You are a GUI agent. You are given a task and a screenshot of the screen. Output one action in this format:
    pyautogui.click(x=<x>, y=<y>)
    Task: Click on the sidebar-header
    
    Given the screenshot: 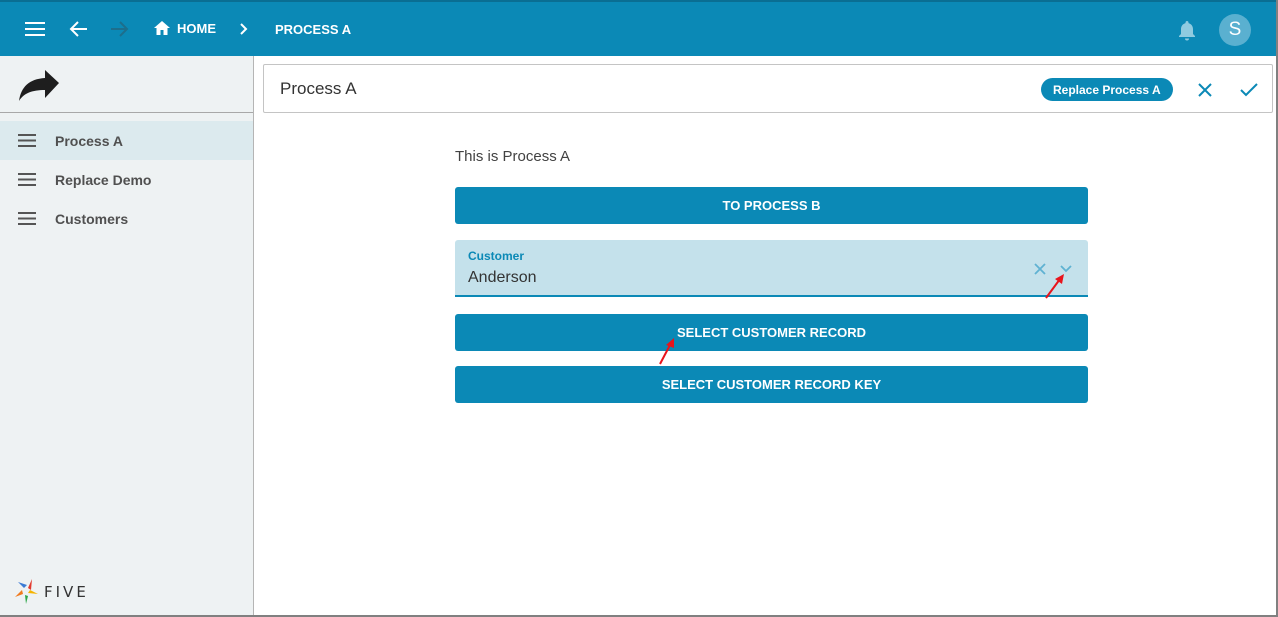 What is the action you would take?
    pyautogui.click(x=126, y=84)
    